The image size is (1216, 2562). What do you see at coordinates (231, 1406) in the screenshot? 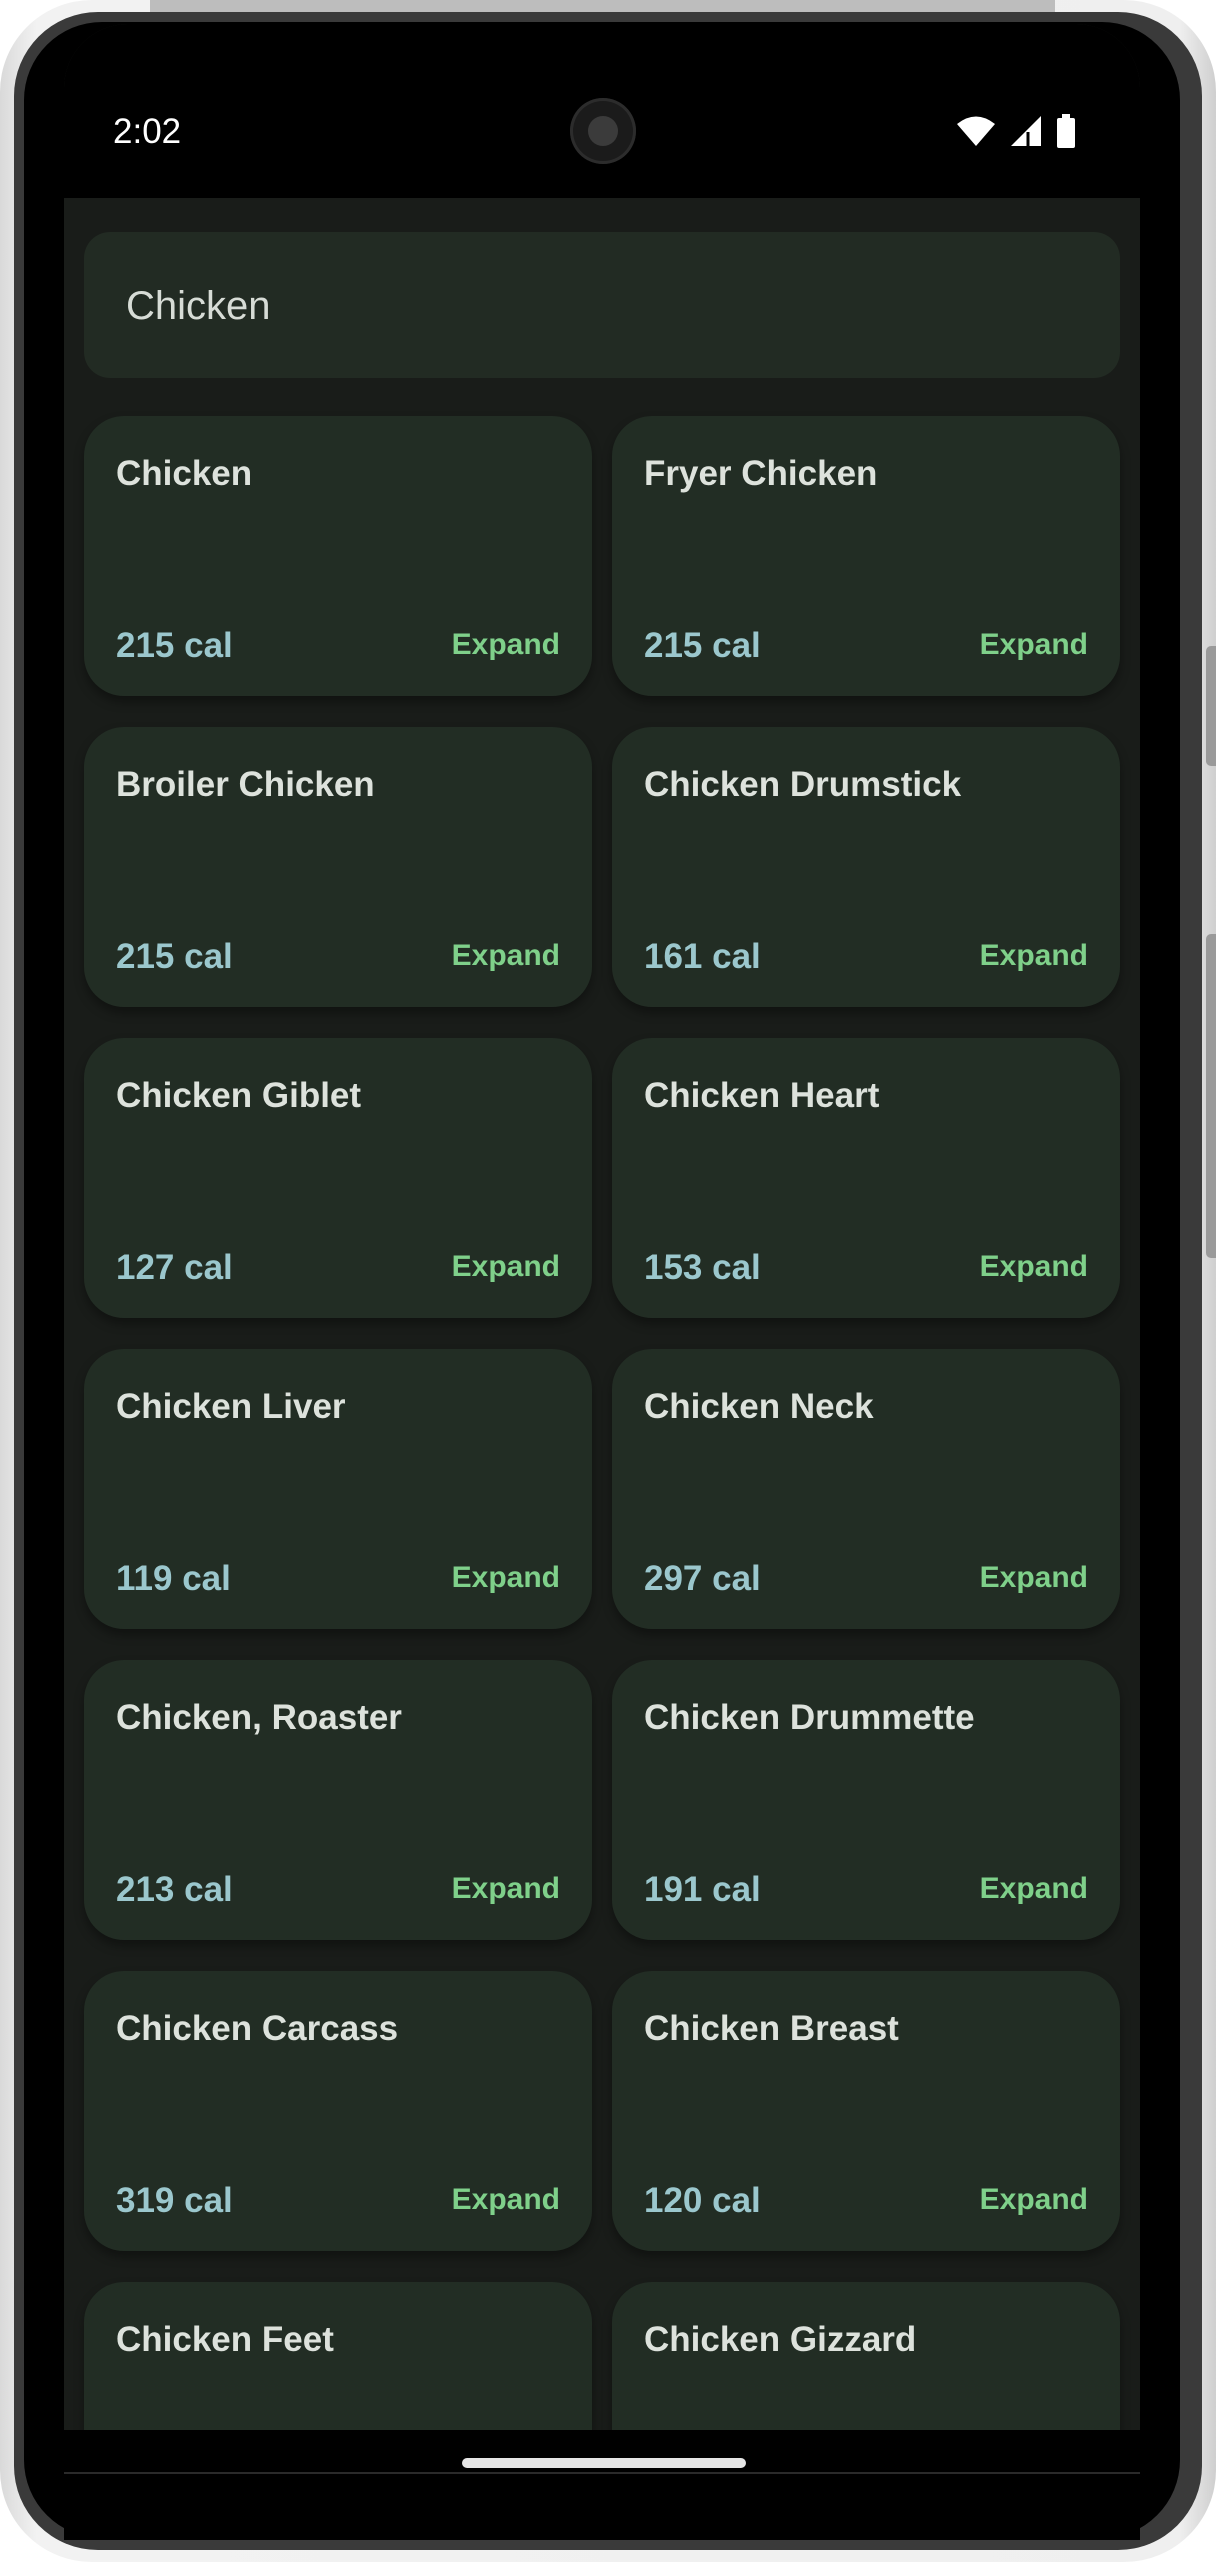
I see `food-name: Chicken Liver` at bounding box center [231, 1406].